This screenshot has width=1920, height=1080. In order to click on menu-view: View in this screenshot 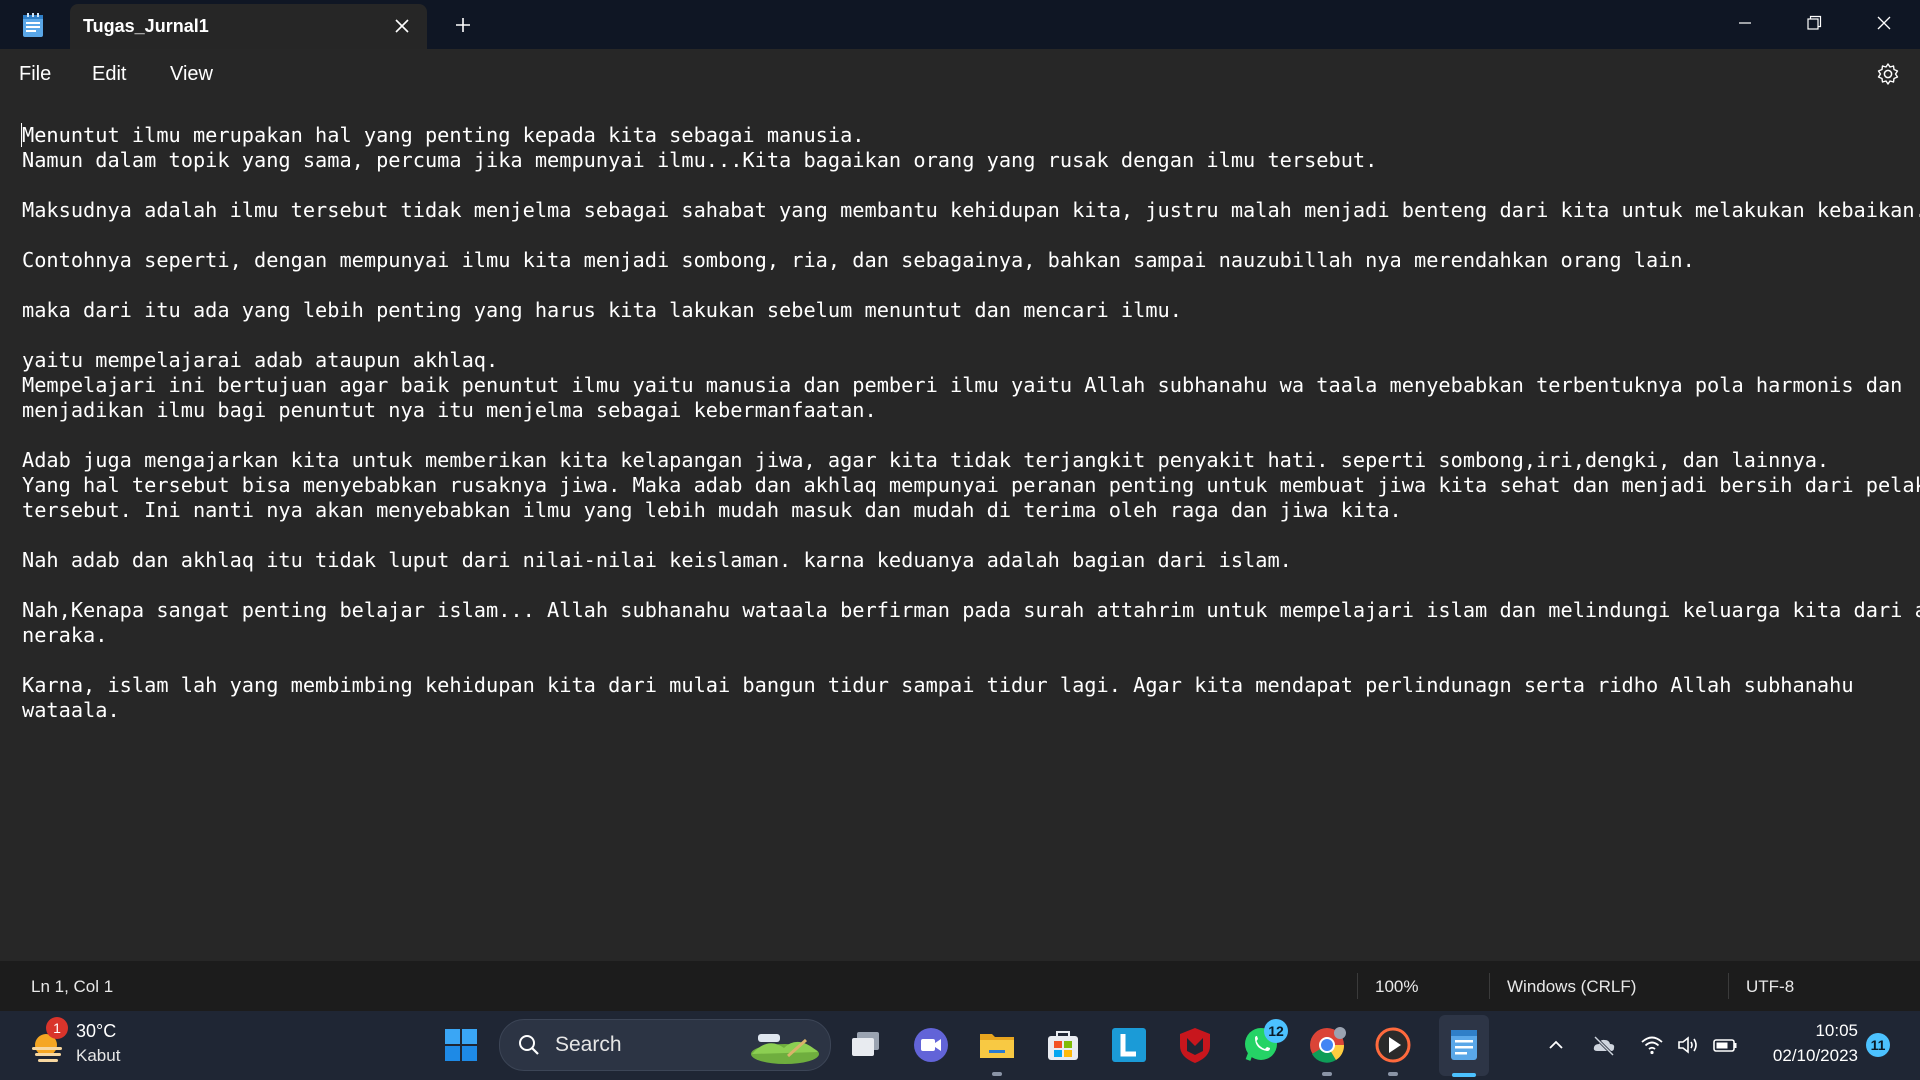, I will do `click(191, 74)`.